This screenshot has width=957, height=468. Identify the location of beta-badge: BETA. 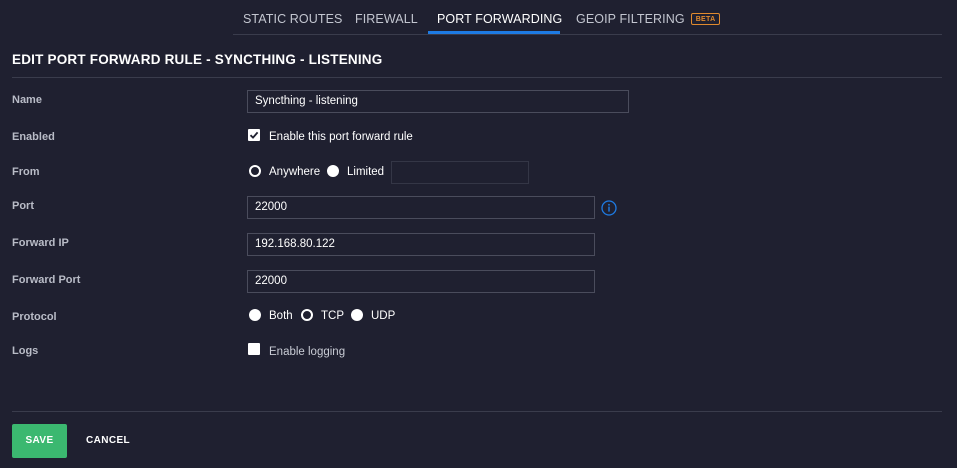
(705, 19).